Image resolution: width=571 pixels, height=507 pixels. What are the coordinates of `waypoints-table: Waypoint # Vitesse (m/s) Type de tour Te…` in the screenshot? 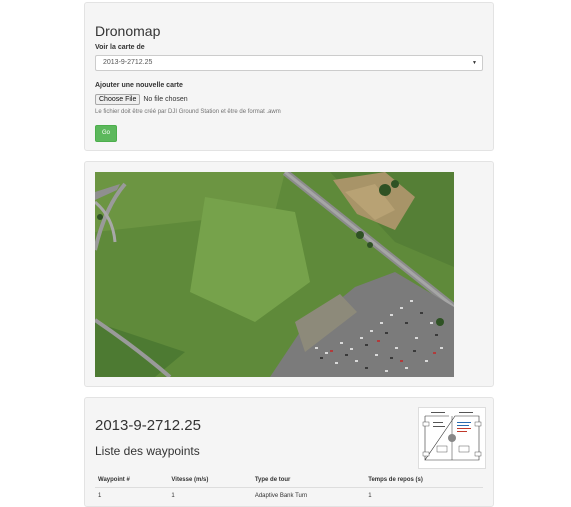 It's located at (289, 487).